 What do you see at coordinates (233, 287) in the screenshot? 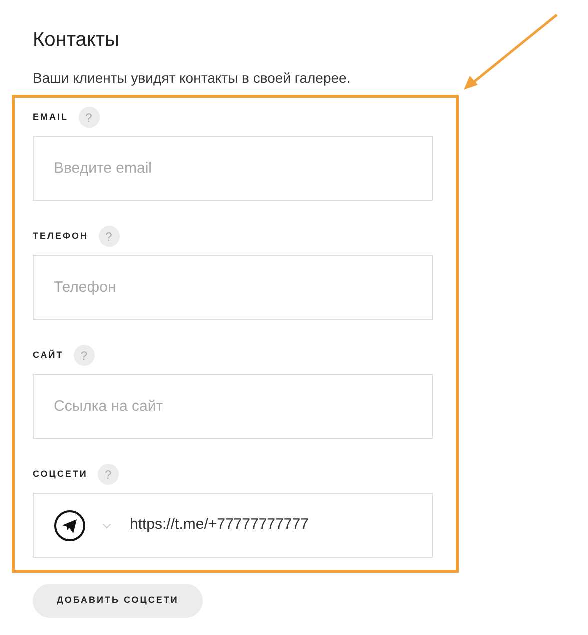
I see `input-field: Телефон` at bounding box center [233, 287].